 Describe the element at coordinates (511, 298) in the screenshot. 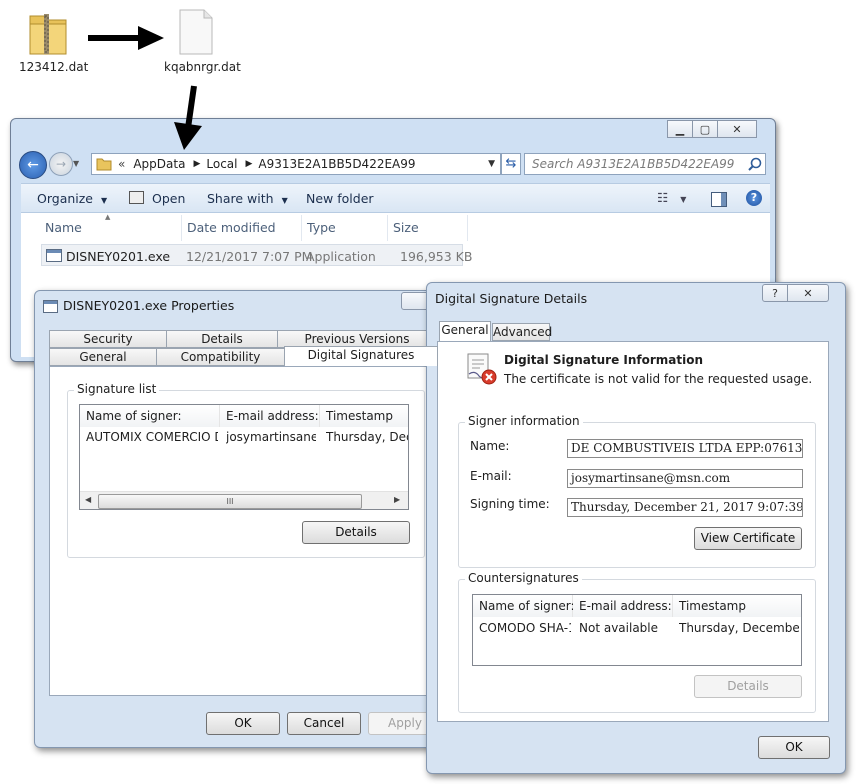

I see `signature-details-title: Digital Signature Details` at that location.